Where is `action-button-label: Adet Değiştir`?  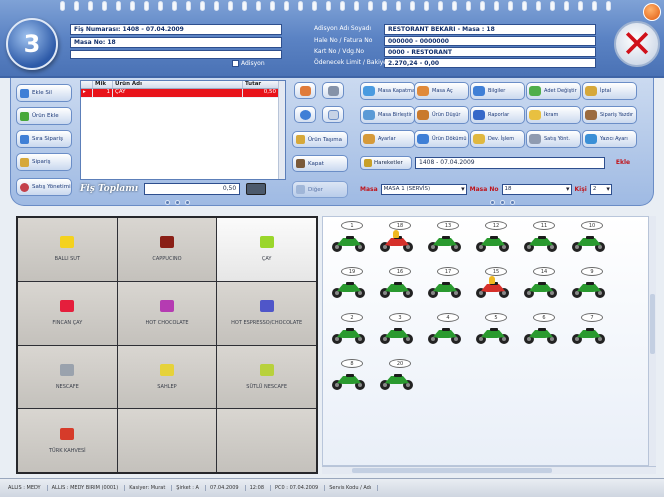 action-button-label: Adet Değiştir is located at coordinates (560, 91).